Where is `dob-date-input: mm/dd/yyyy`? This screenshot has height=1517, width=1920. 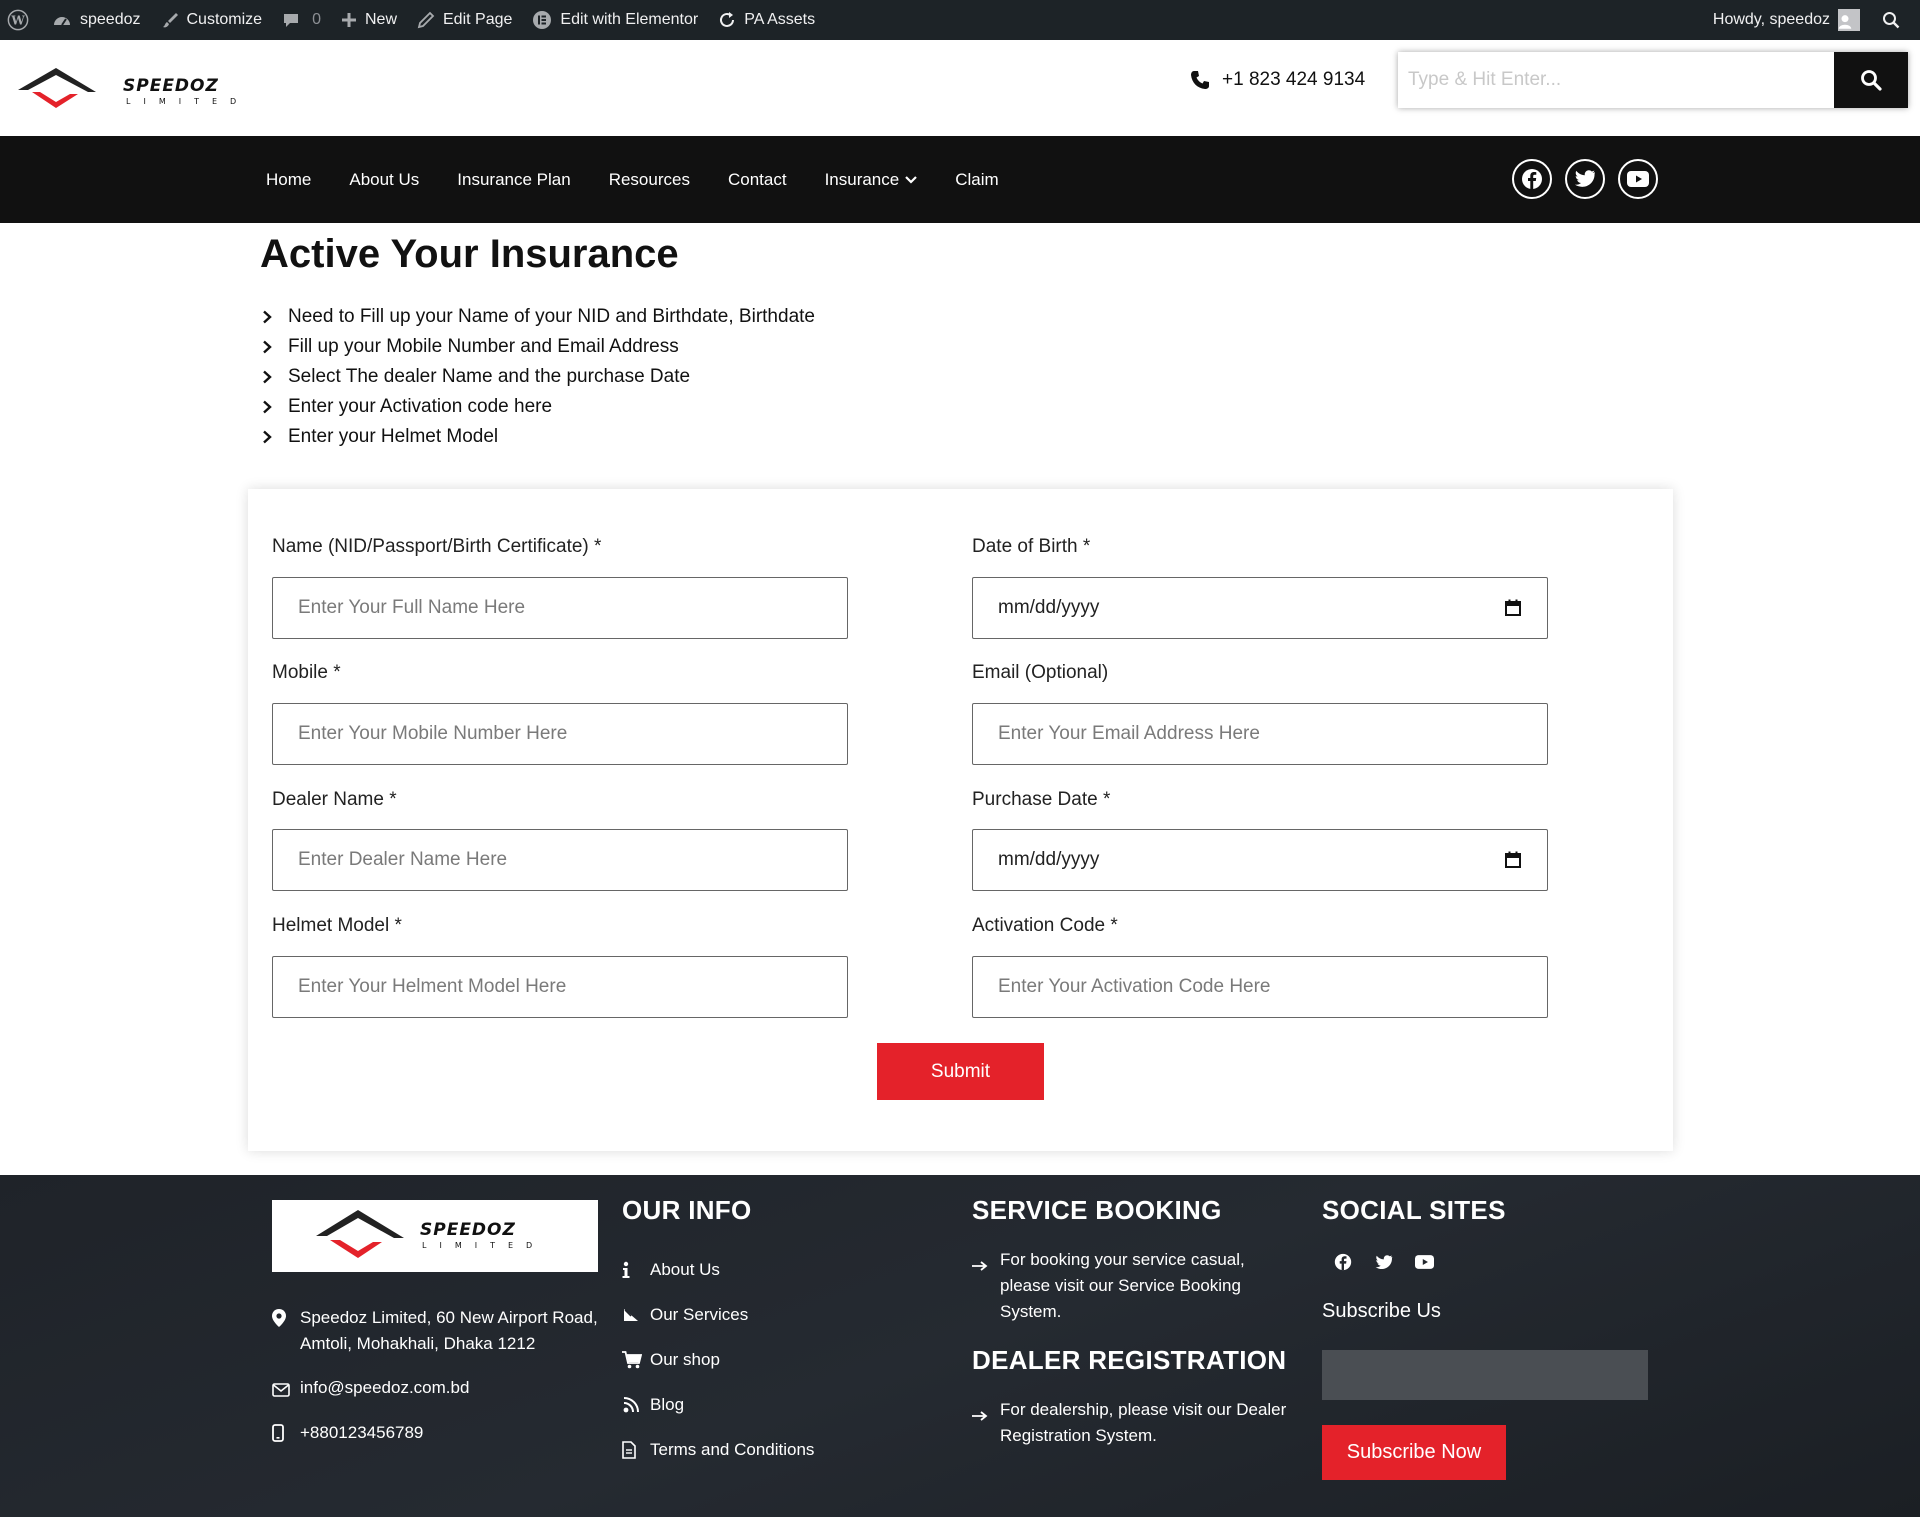
dob-date-input: mm/dd/yyyy is located at coordinates (1260, 608).